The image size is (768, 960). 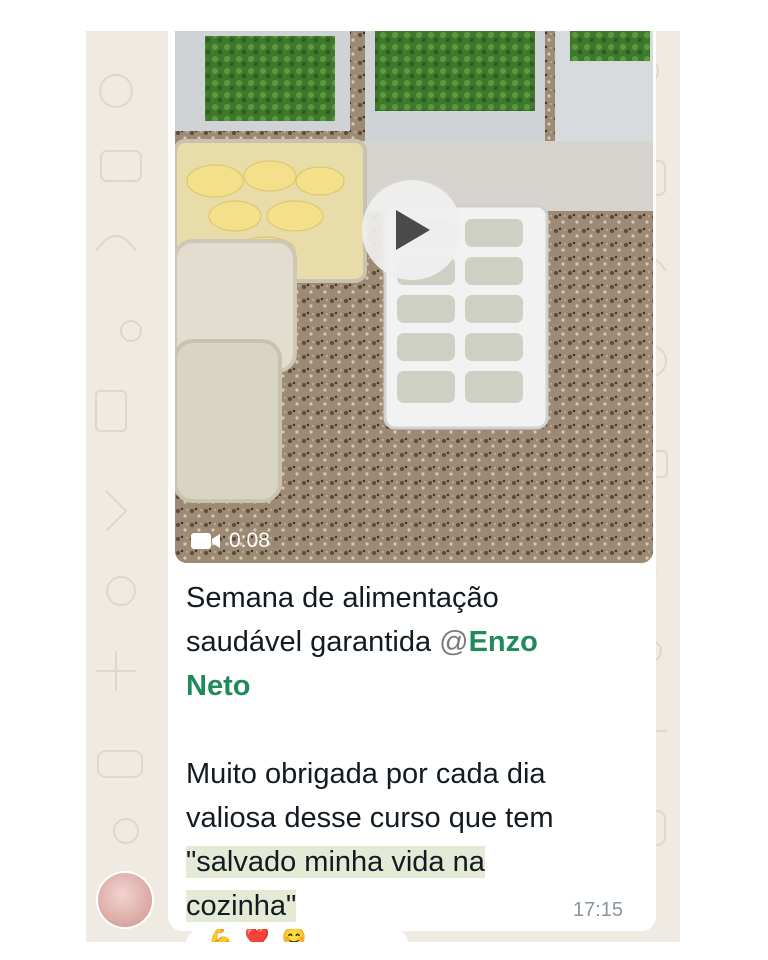 I want to click on play-button, so click(x=412, y=230).